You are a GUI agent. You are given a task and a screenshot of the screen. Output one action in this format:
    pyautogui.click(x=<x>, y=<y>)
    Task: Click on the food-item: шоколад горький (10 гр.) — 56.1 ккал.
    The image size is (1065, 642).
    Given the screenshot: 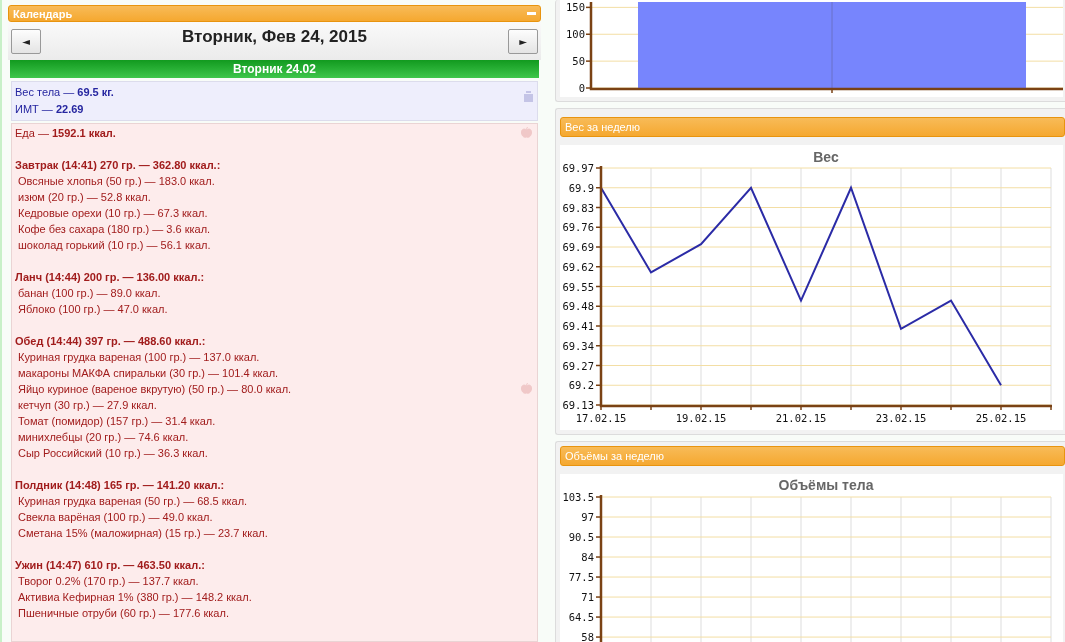 What is the action you would take?
    pyautogui.click(x=114, y=245)
    